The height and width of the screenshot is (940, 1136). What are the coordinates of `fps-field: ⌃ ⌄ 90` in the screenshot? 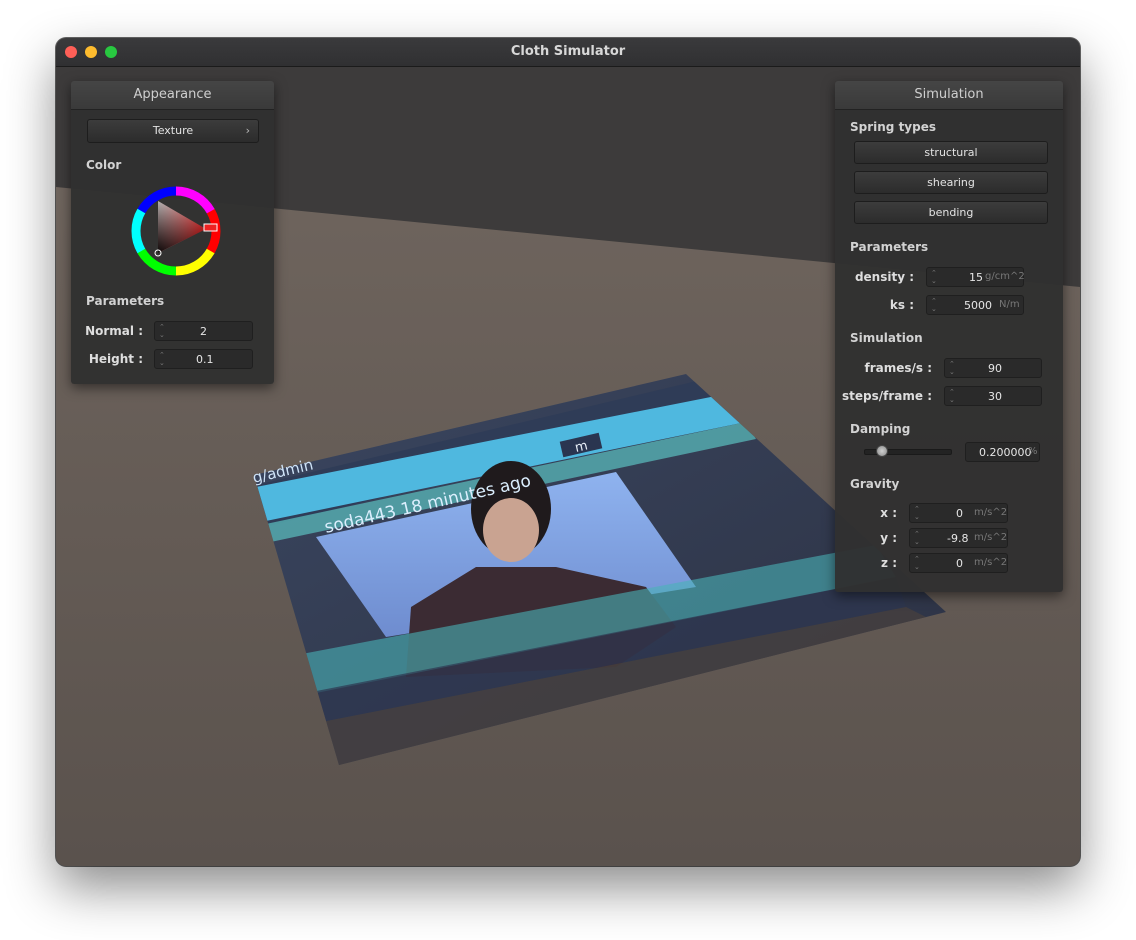 It's located at (993, 368).